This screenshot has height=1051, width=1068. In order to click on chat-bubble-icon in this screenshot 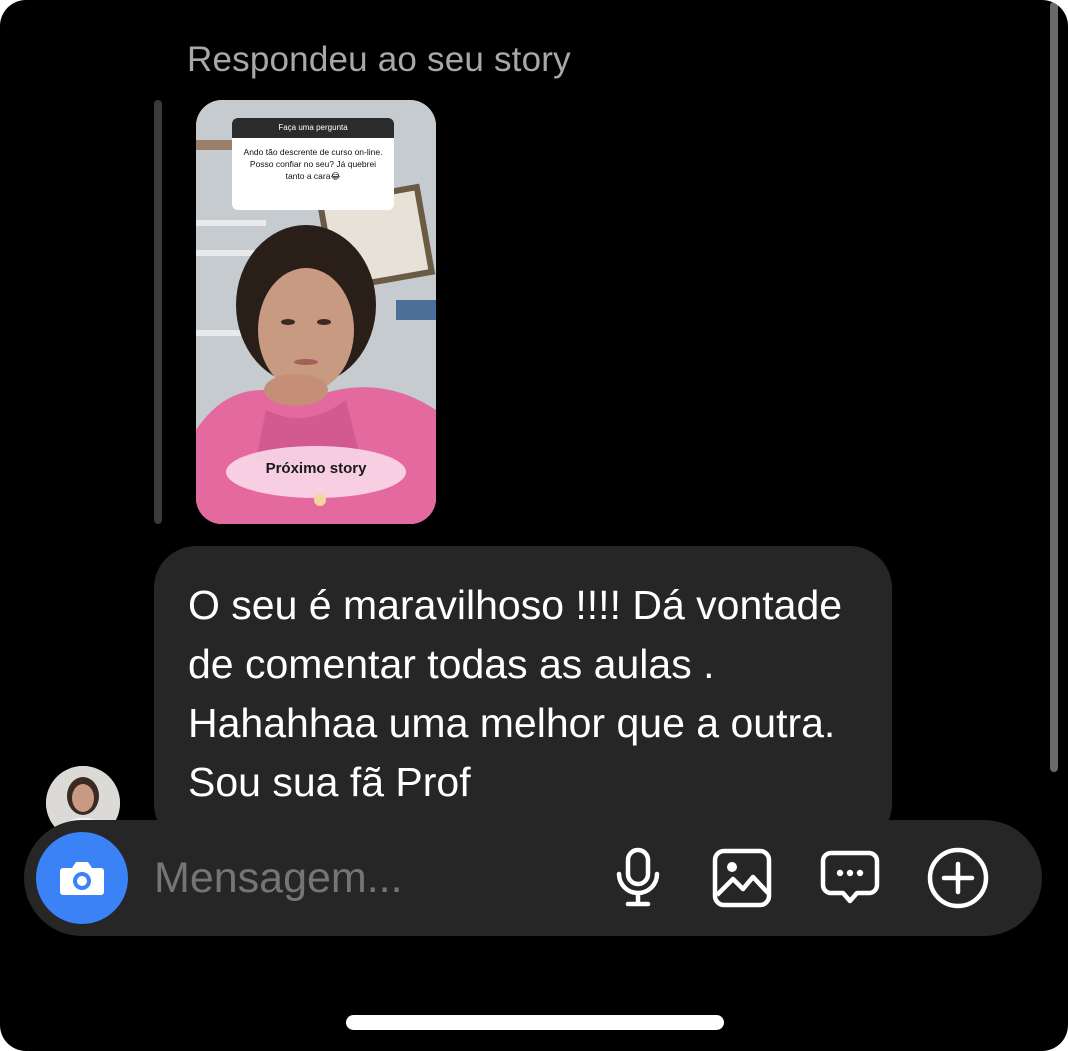, I will do `click(850, 877)`.